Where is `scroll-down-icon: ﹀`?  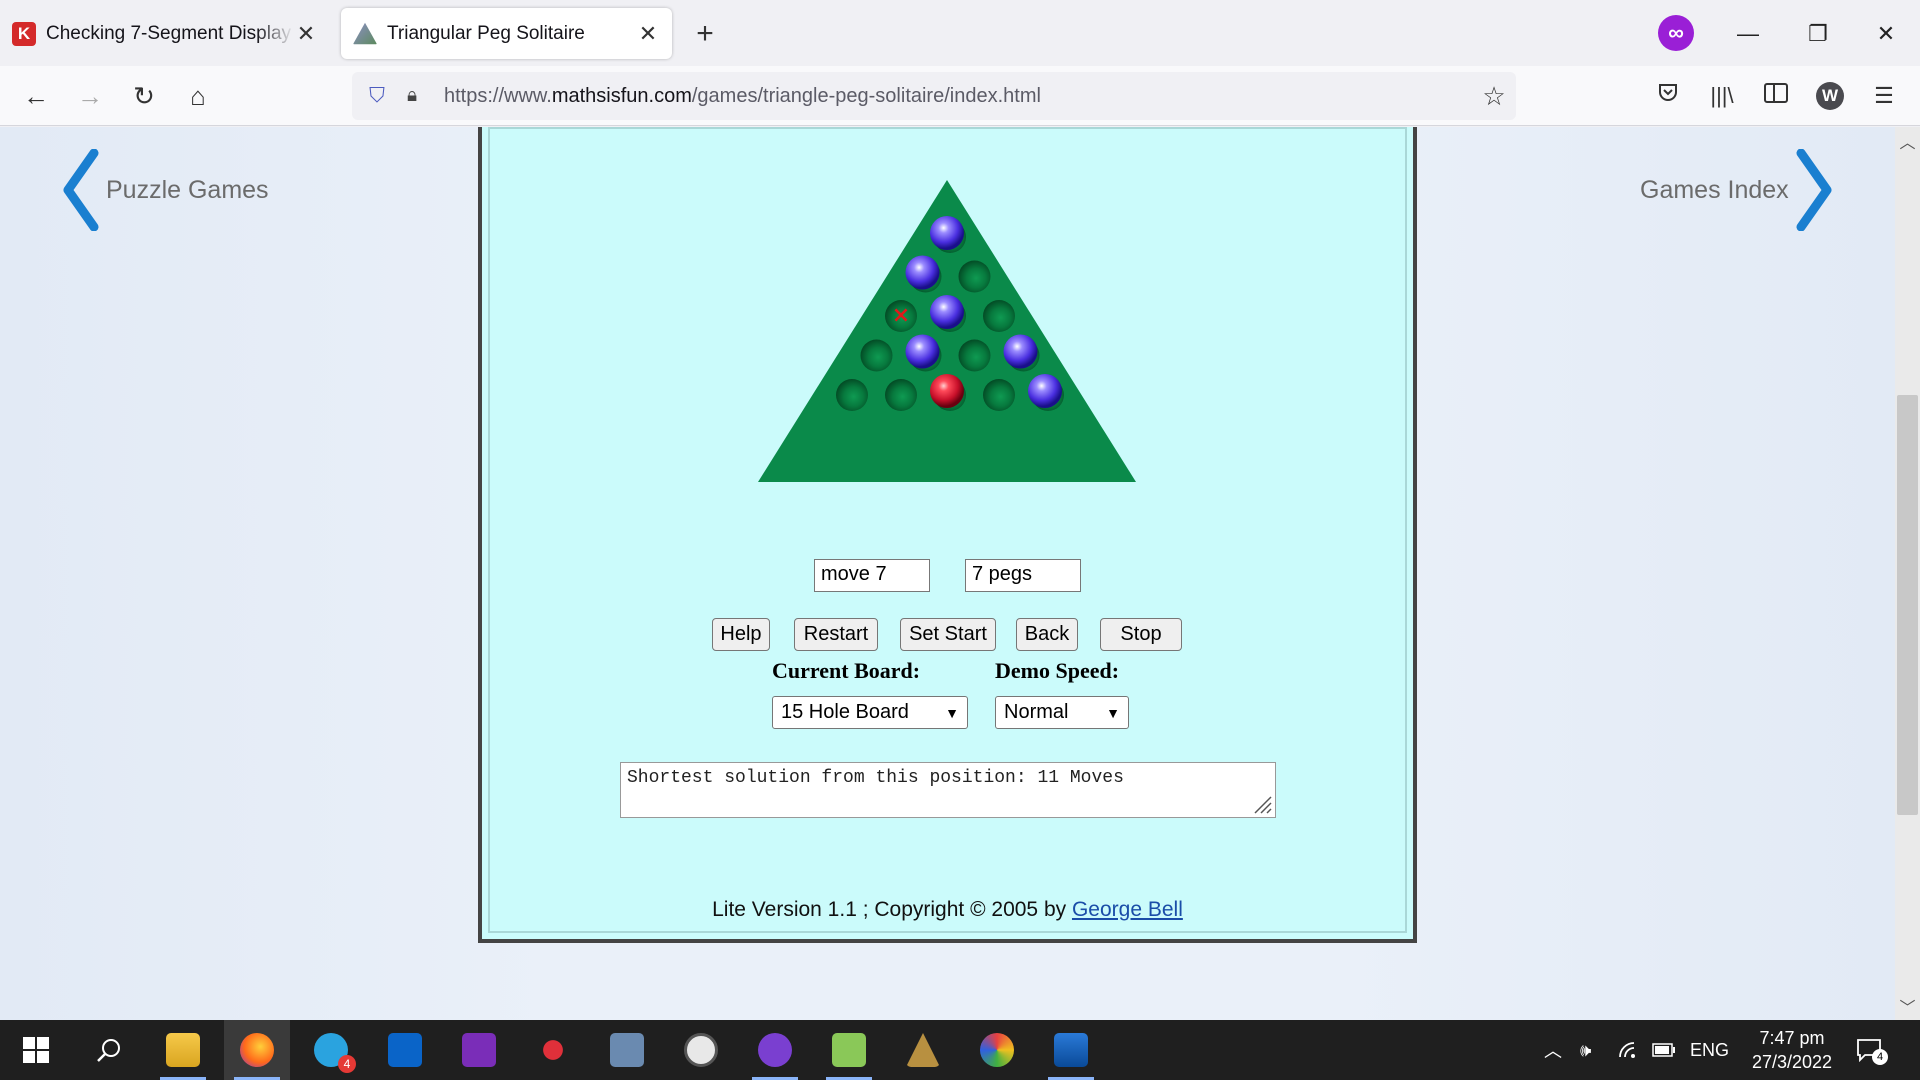 scroll-down-icon: ﹀ is located at coordinates (1907, 1006).